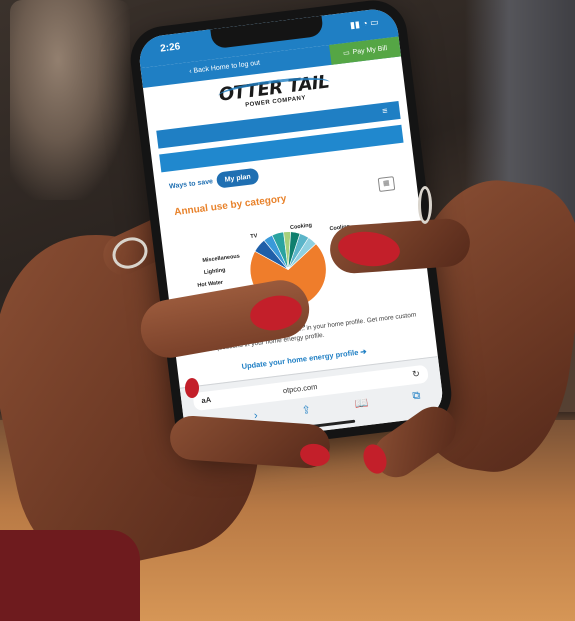 This screenshot has height=621, width=575. What do you see at coordinates (364, 23) in the screenshot?
I see `battery-signal-icon: ▮▮ ◔ ▭` at bounding box center [364, 23].